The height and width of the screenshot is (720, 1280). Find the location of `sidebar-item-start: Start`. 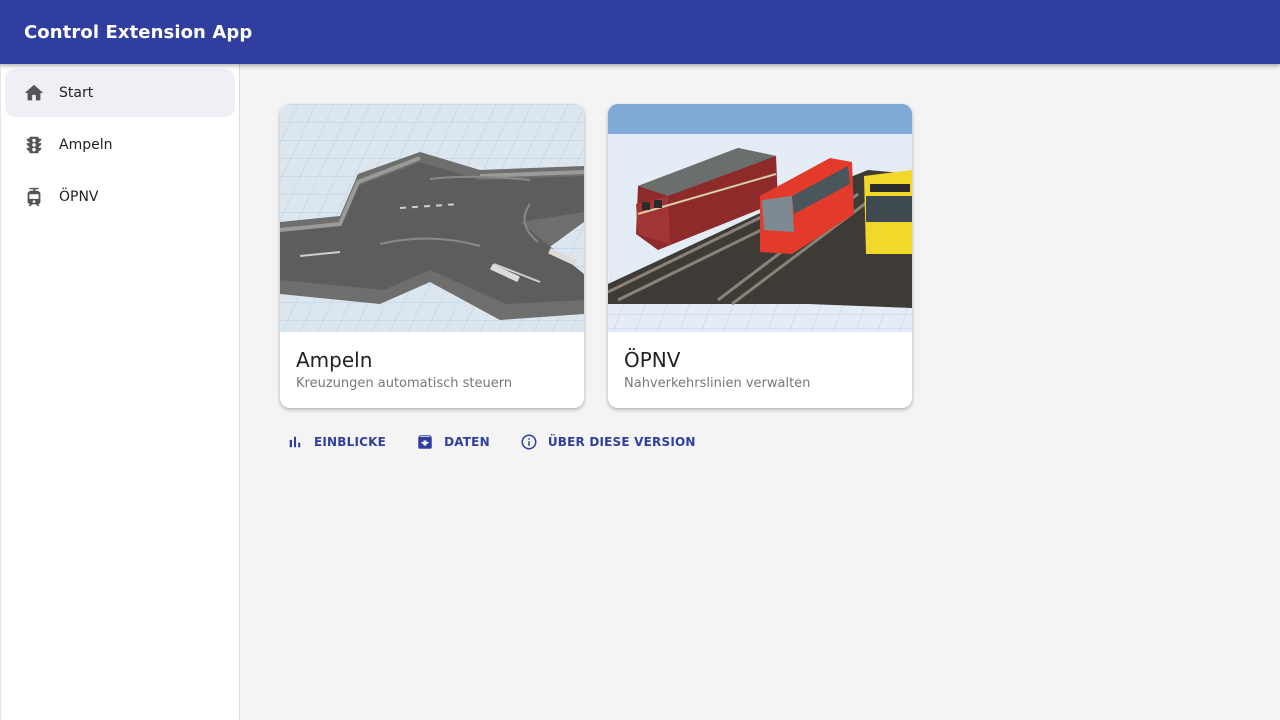

sidebar-item-start: Start is located at coordinates (120, 93).